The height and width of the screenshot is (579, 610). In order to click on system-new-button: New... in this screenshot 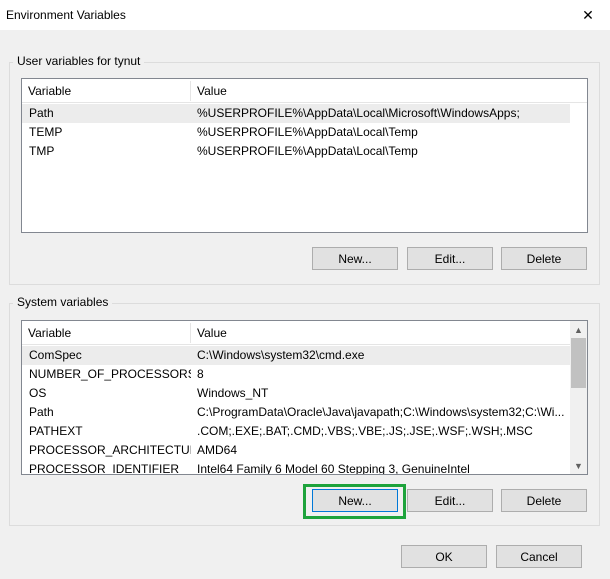, I will do `click(355, 500)`.